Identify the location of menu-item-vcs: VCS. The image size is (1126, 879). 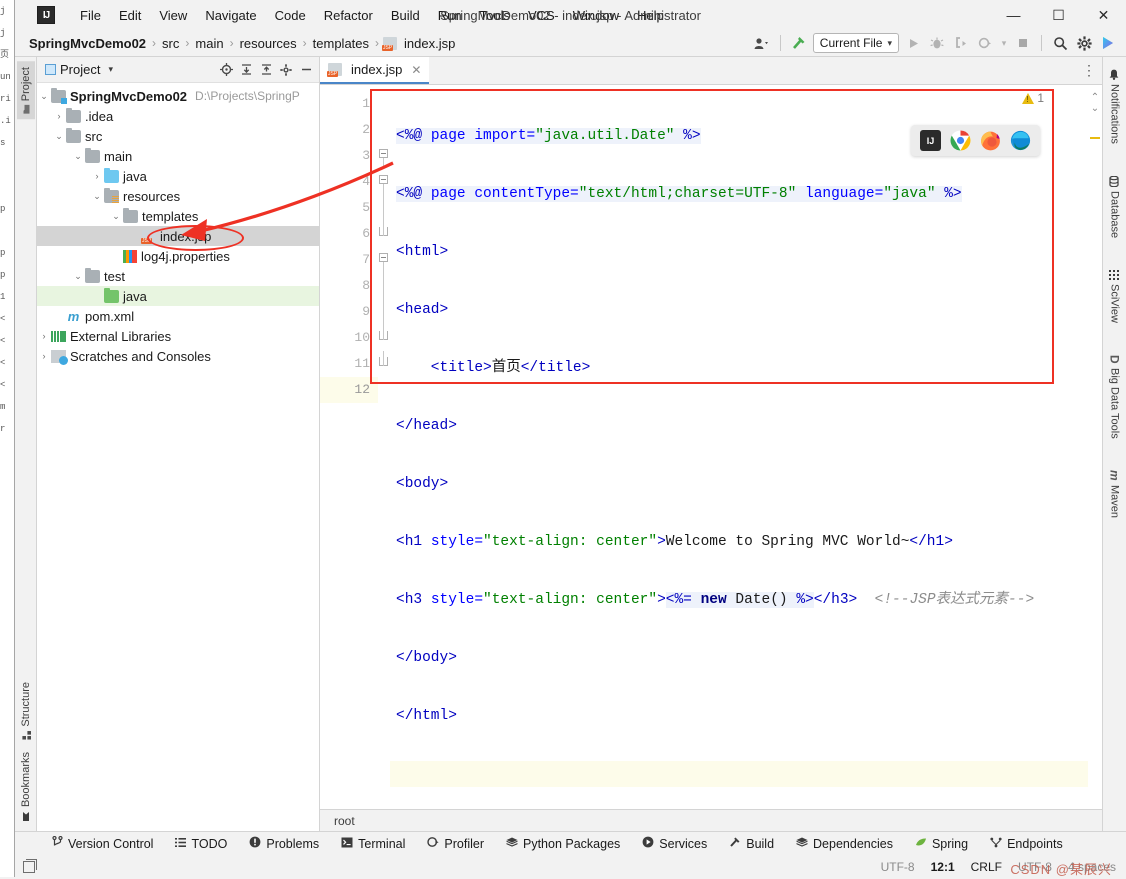
(541, 15).